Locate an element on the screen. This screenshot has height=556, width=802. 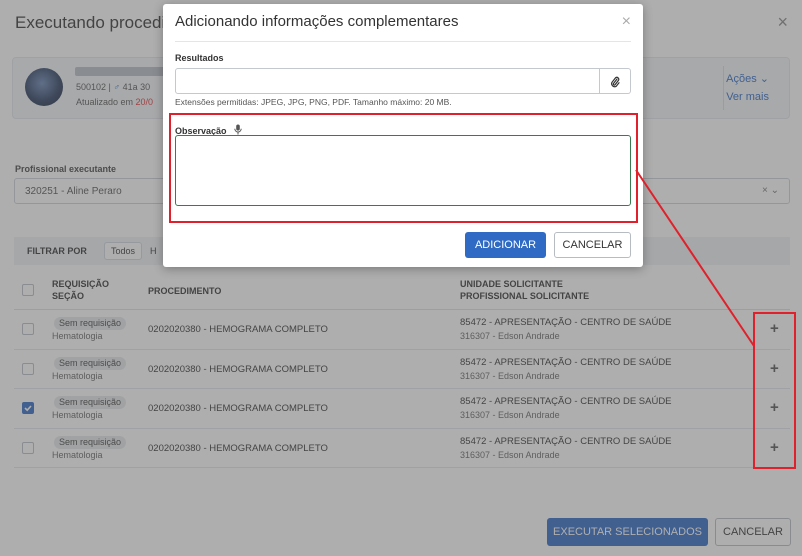
annotation-connector is located at coordinates (695, 258).